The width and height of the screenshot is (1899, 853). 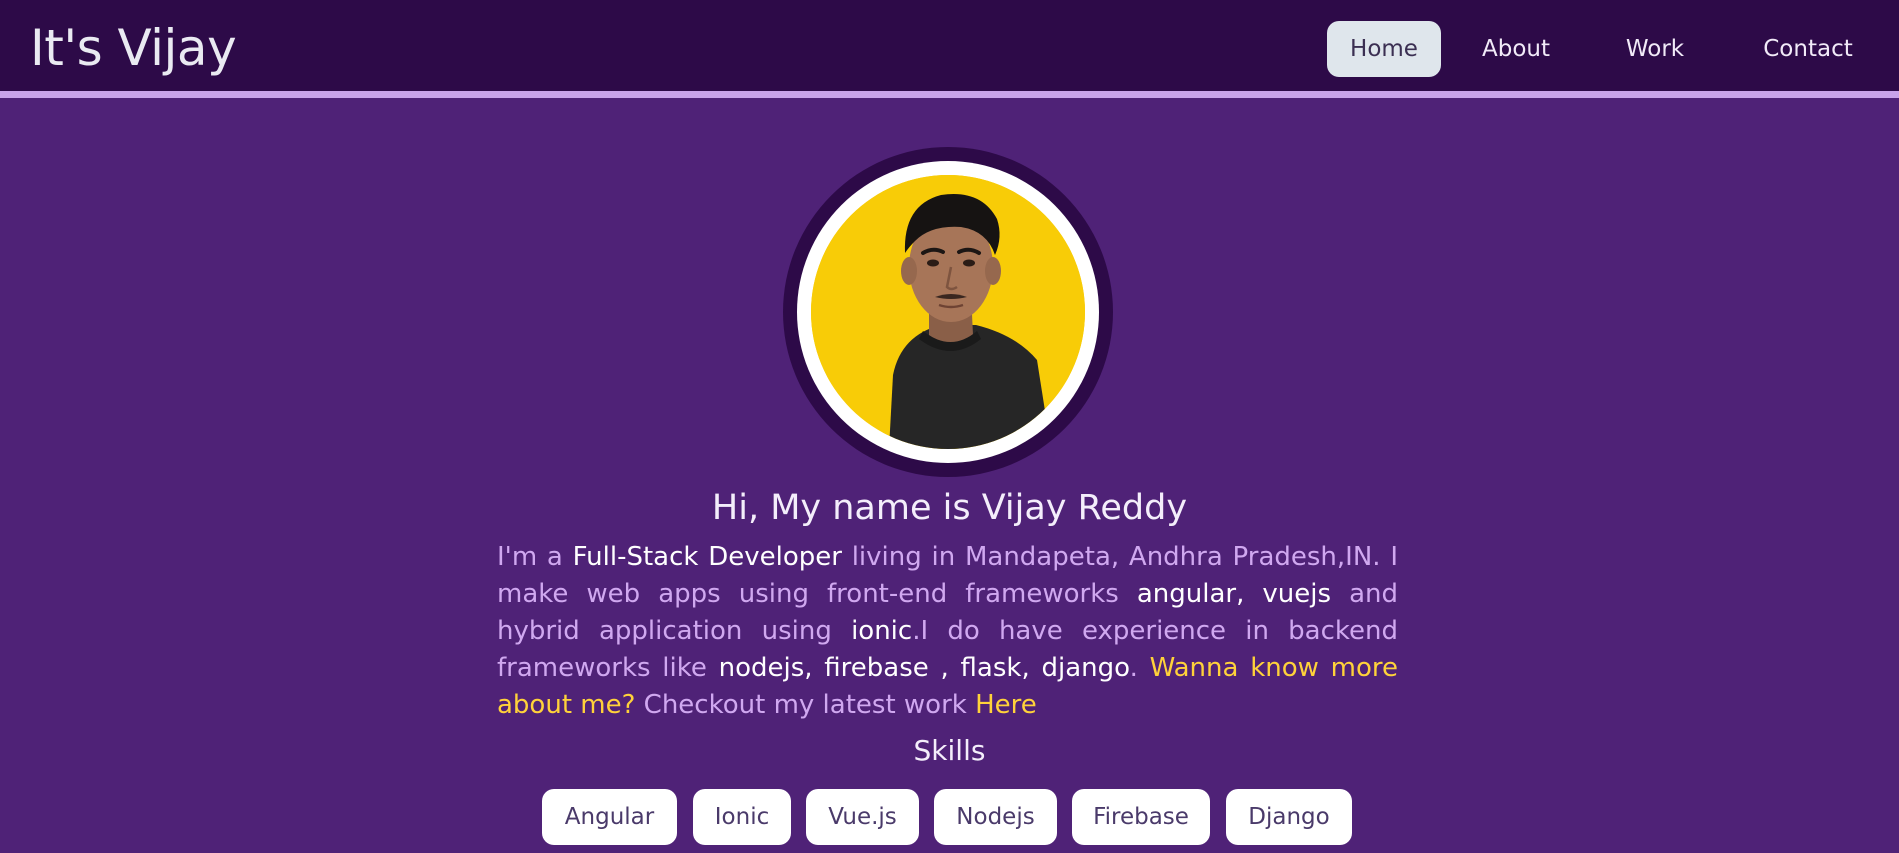 What do you see at coordinates (1139, 668) in the screenshot?
I see `bio-text: .` at bounding box center [1139, 668].